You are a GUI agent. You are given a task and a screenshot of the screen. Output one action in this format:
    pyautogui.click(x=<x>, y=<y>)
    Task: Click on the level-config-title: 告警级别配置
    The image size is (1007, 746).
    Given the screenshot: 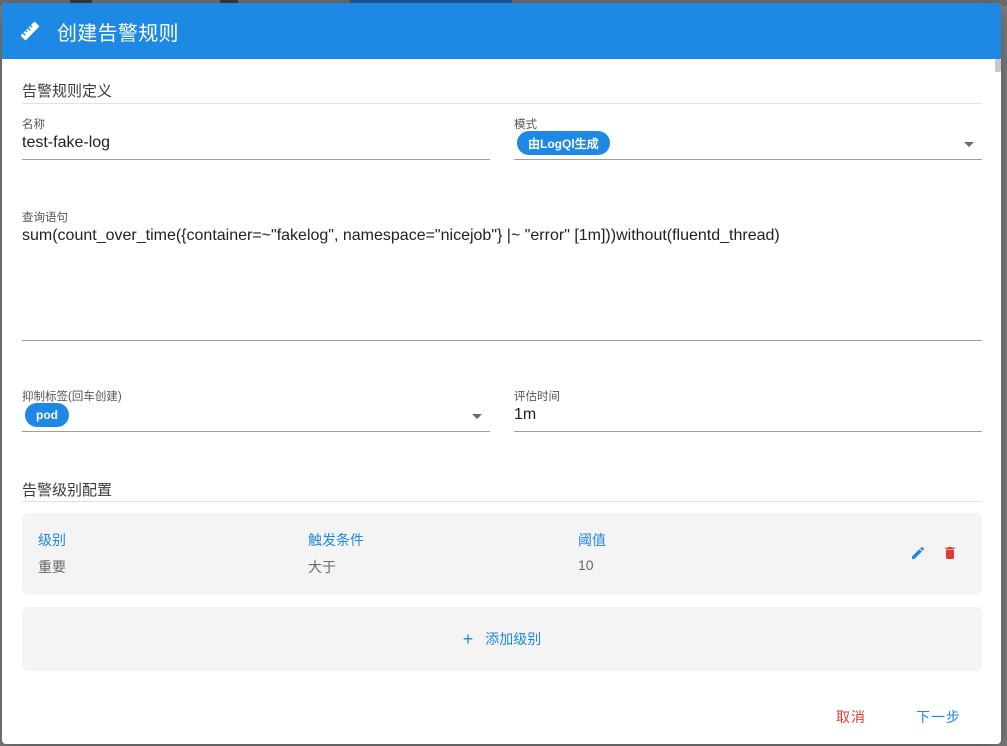 What is the action you would take?
    pyautogui.click(x=67, y=490)
    